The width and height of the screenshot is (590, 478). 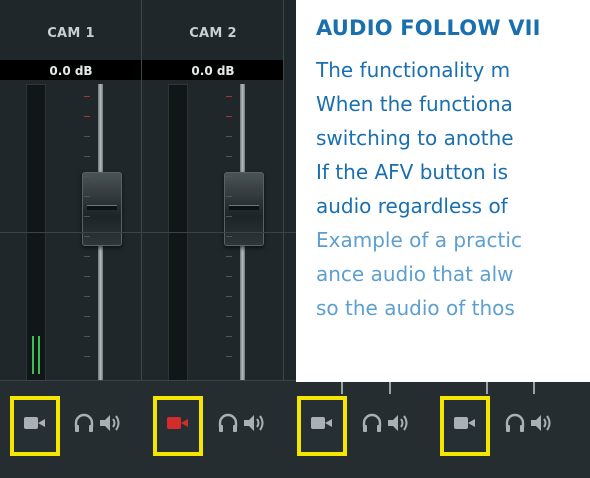 I want to click on info-line: so the audio of thos, so click(x=415, y=308).